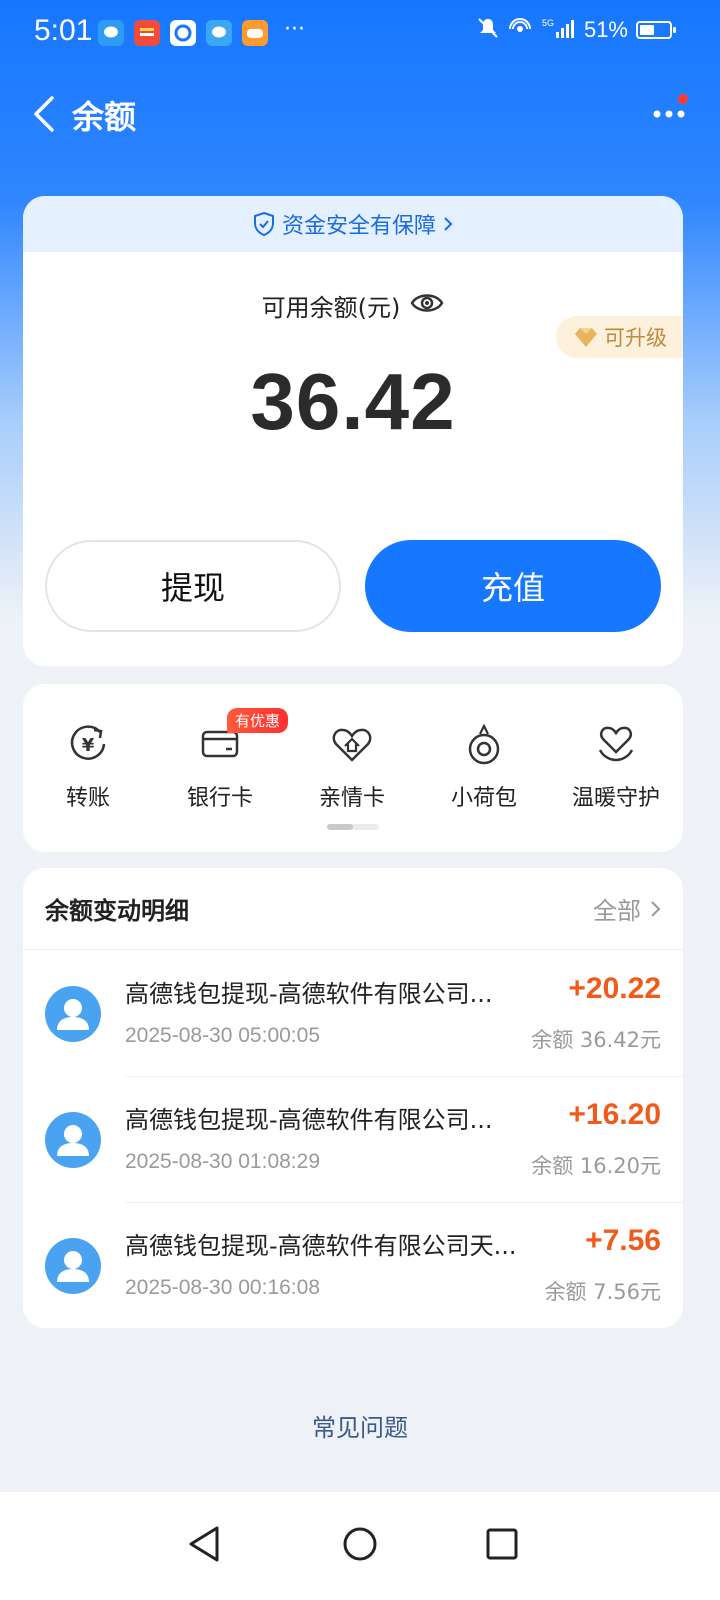 The width and height of the screenshot is (720, 1600). I want to click on faq-link: 常见问题, so click(360, 1425).